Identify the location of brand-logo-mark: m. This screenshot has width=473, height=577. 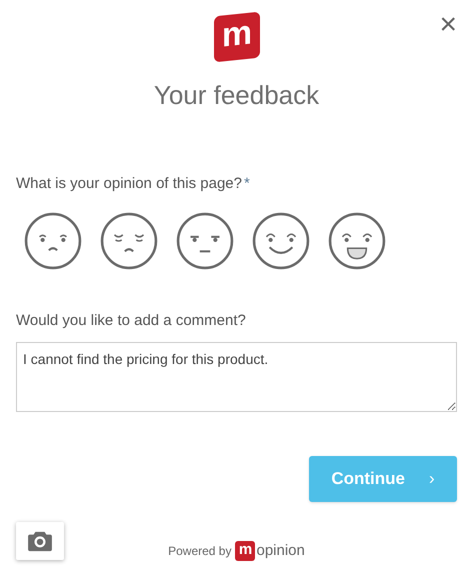
(245, 550).